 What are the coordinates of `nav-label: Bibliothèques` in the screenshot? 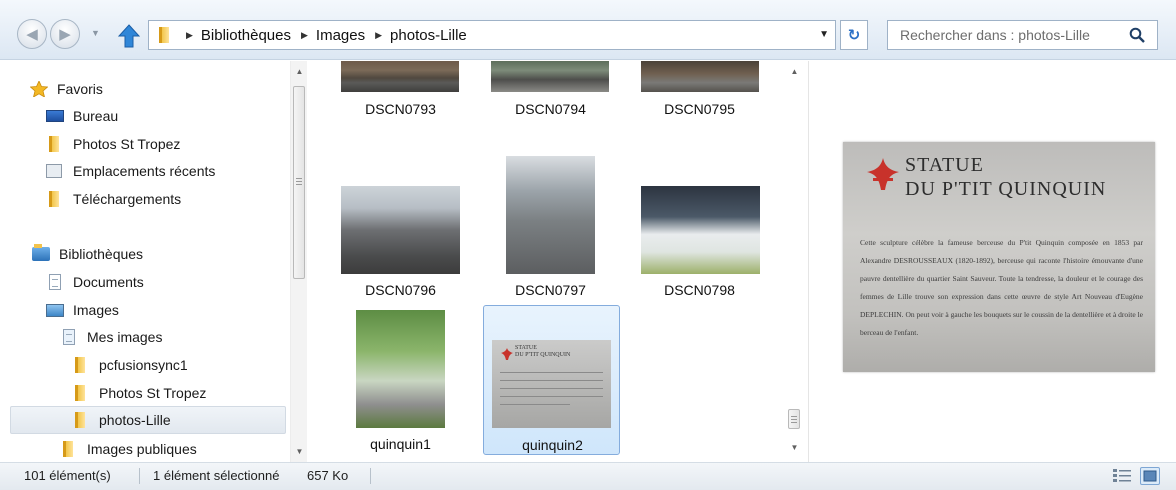 It's located at (101, 254).